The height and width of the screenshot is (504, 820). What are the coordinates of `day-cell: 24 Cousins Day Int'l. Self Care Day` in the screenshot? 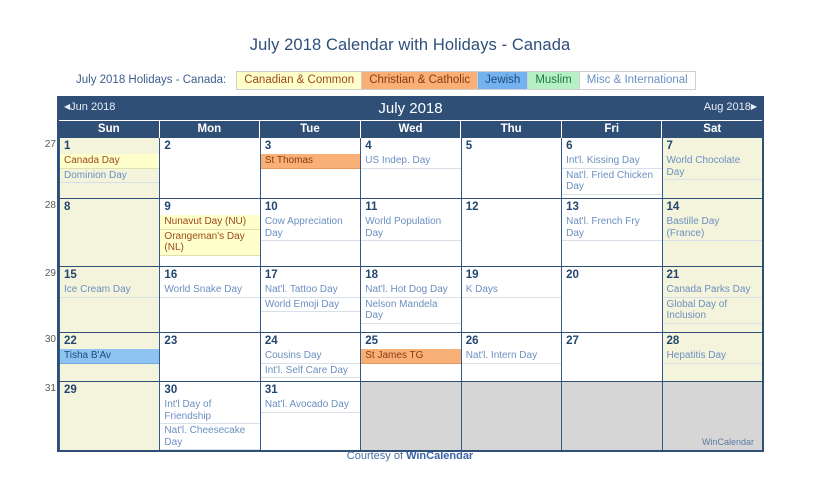 It's located at (310, 357).